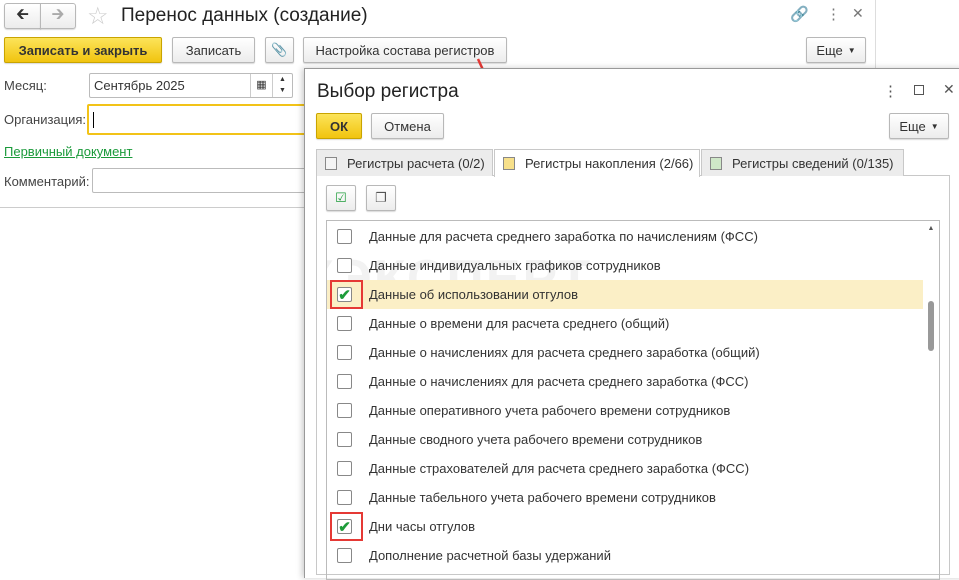 The image size is (959, 580). I want to click on accum-register-icon, so click(509, 163).